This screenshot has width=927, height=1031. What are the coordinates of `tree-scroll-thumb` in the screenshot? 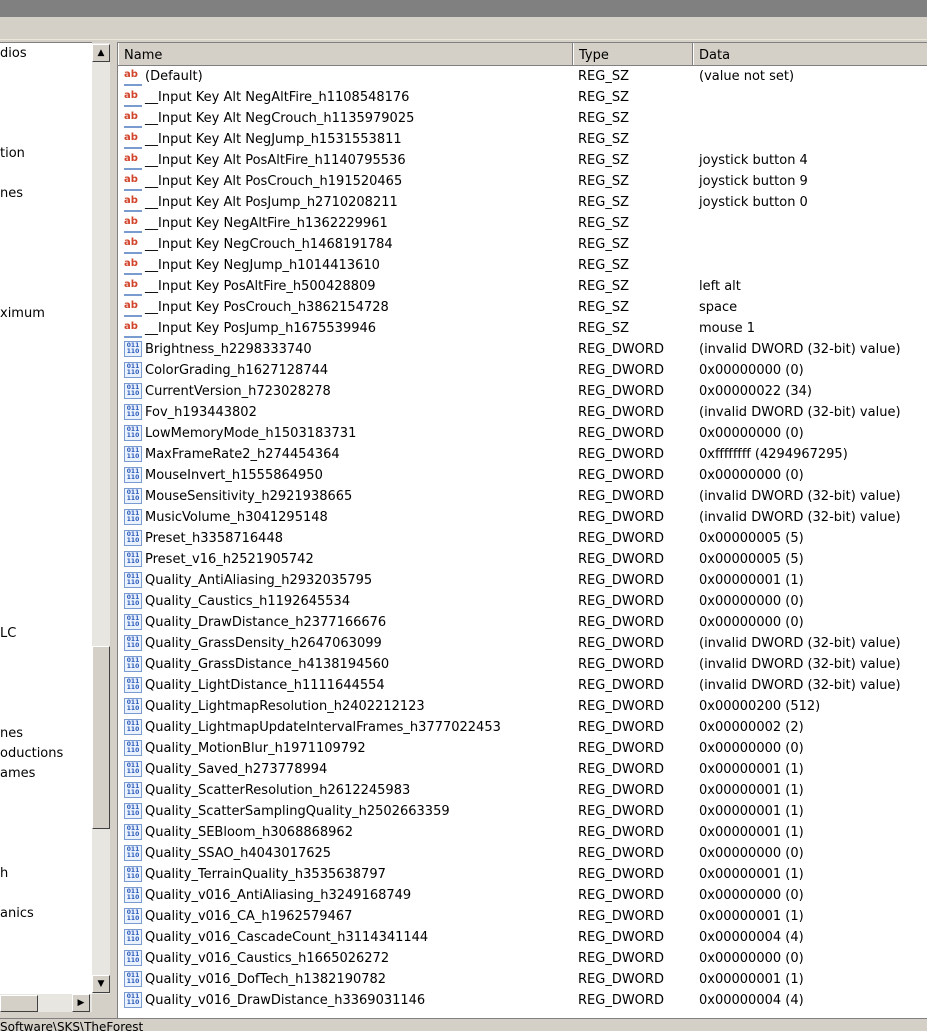 It's located at (101, 737).